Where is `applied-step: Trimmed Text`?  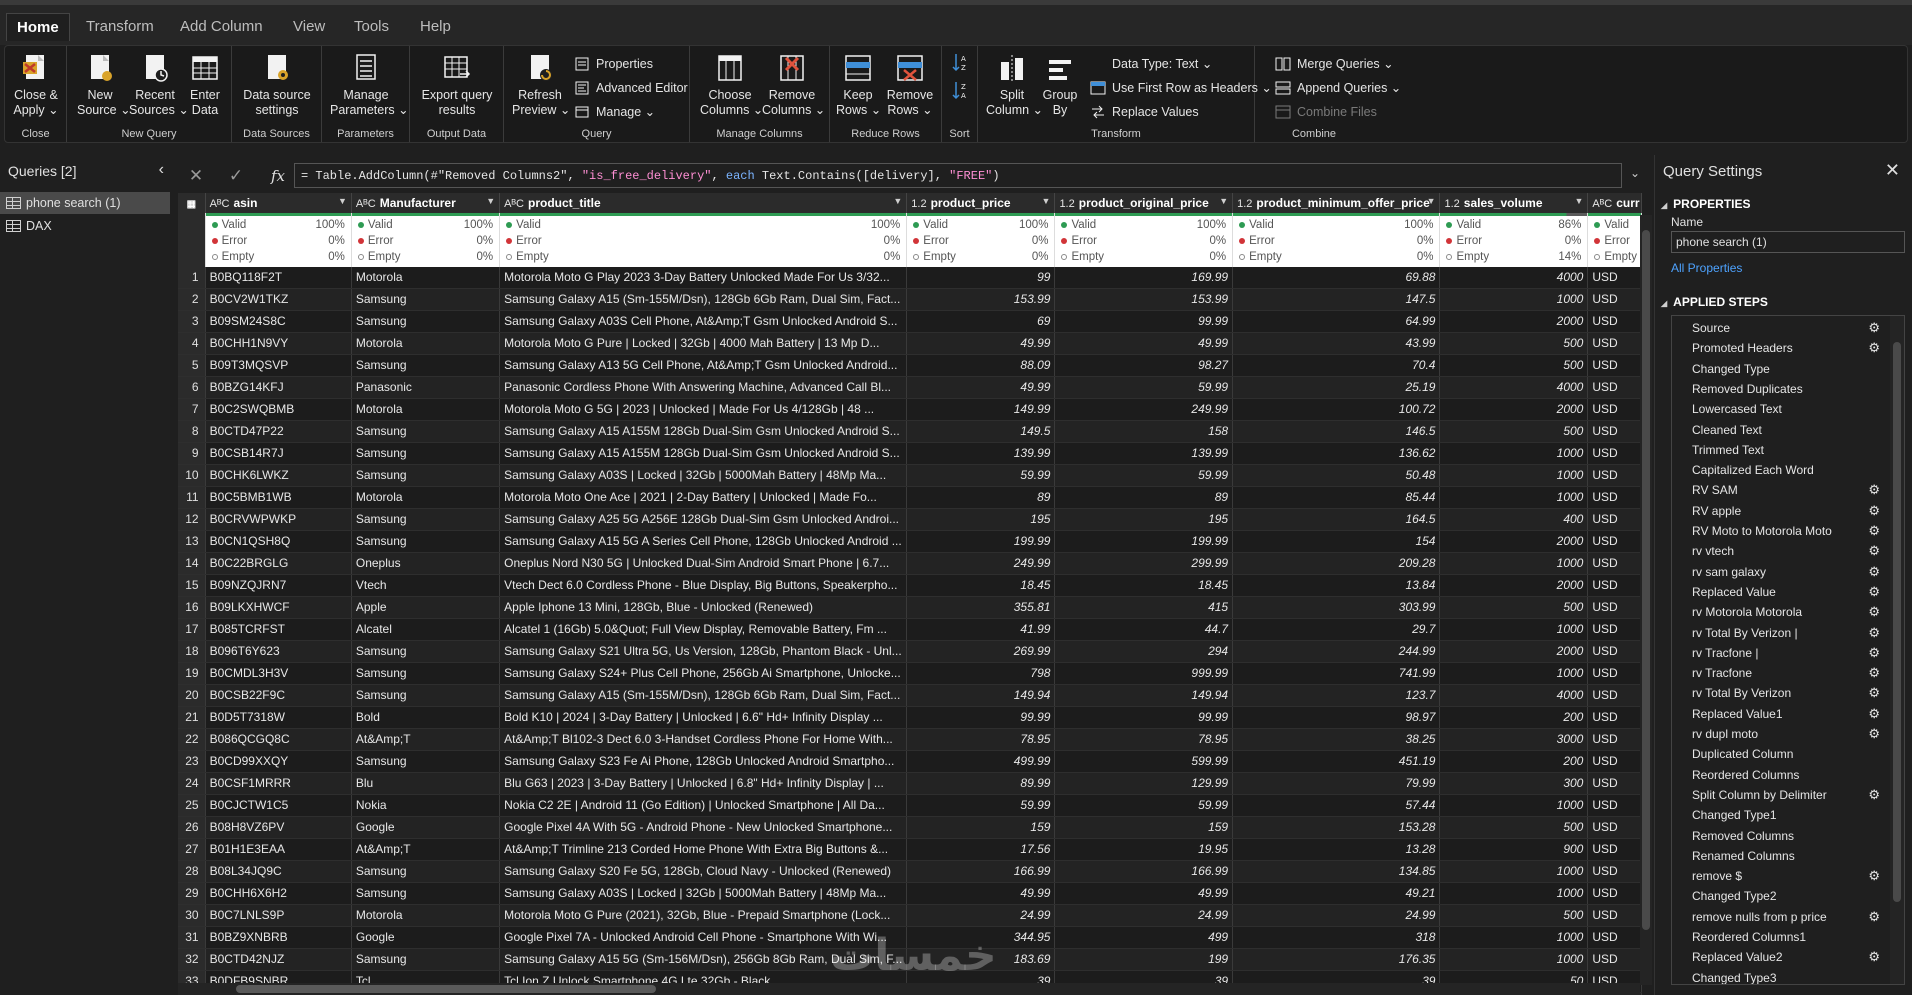
applied-step: Trimmed Text is located at coordinates (1778, 450).